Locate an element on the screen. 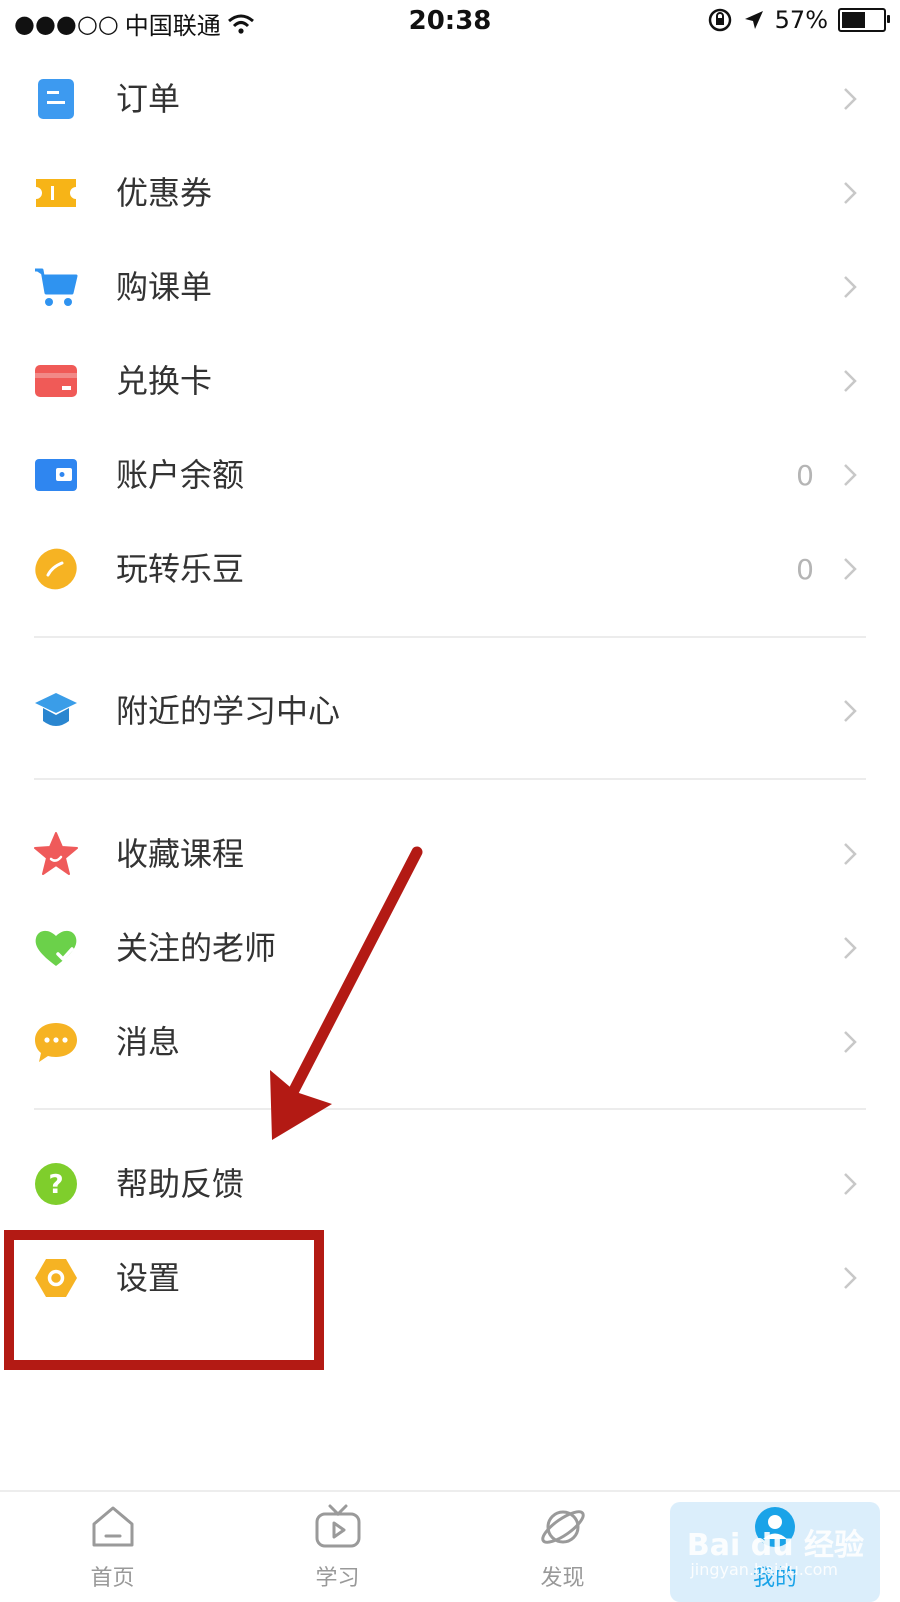  menu-item-course-cart: 购课单 is located at coordinates (450, 286).